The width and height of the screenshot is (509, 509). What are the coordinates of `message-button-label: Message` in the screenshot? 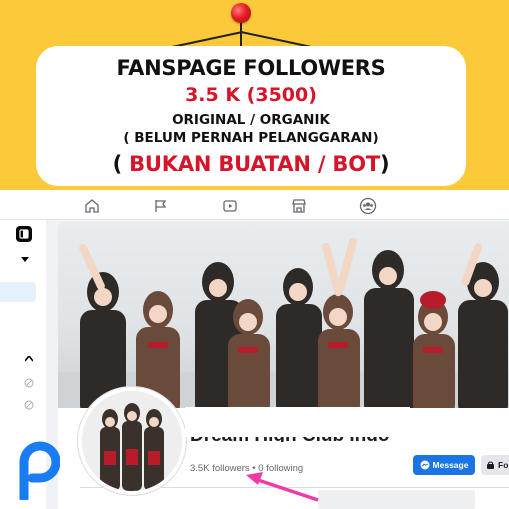 It's located at (450, 465).